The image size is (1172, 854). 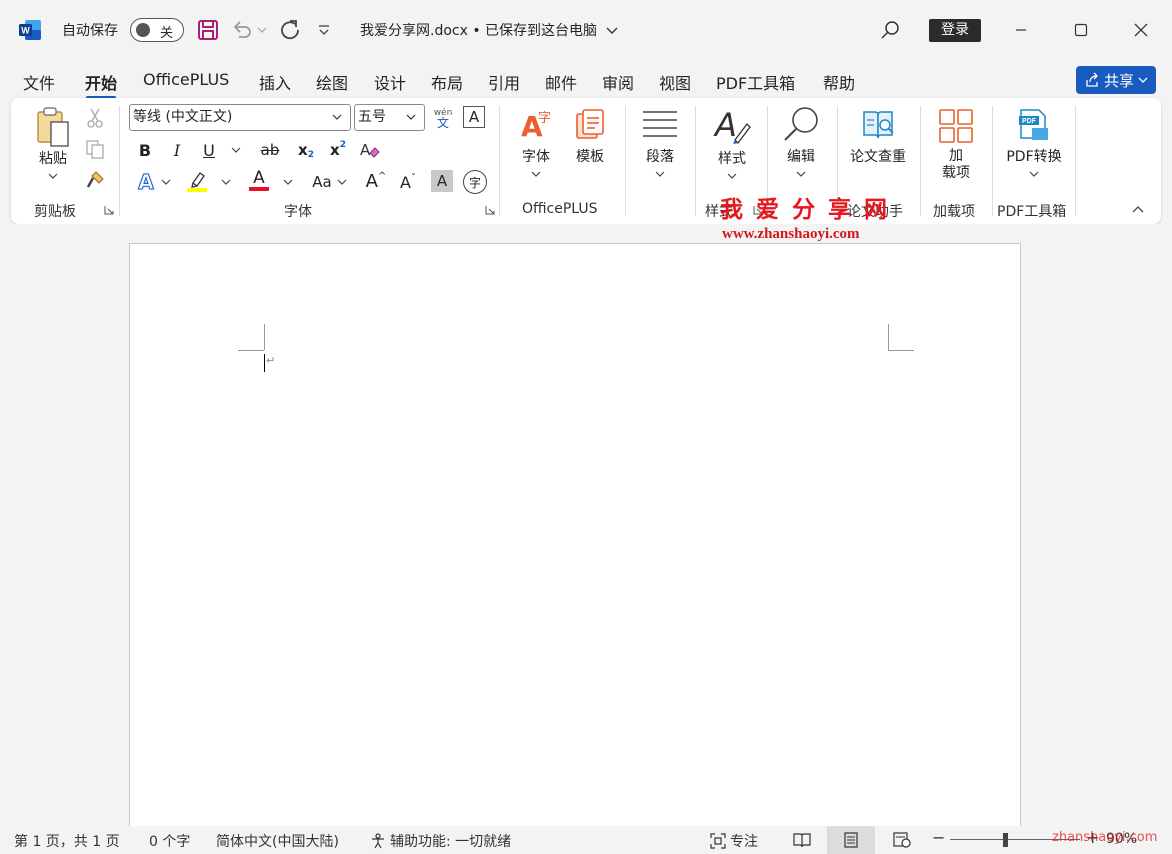 I want to click on accessibility-icon, so click(x=378, y=841).